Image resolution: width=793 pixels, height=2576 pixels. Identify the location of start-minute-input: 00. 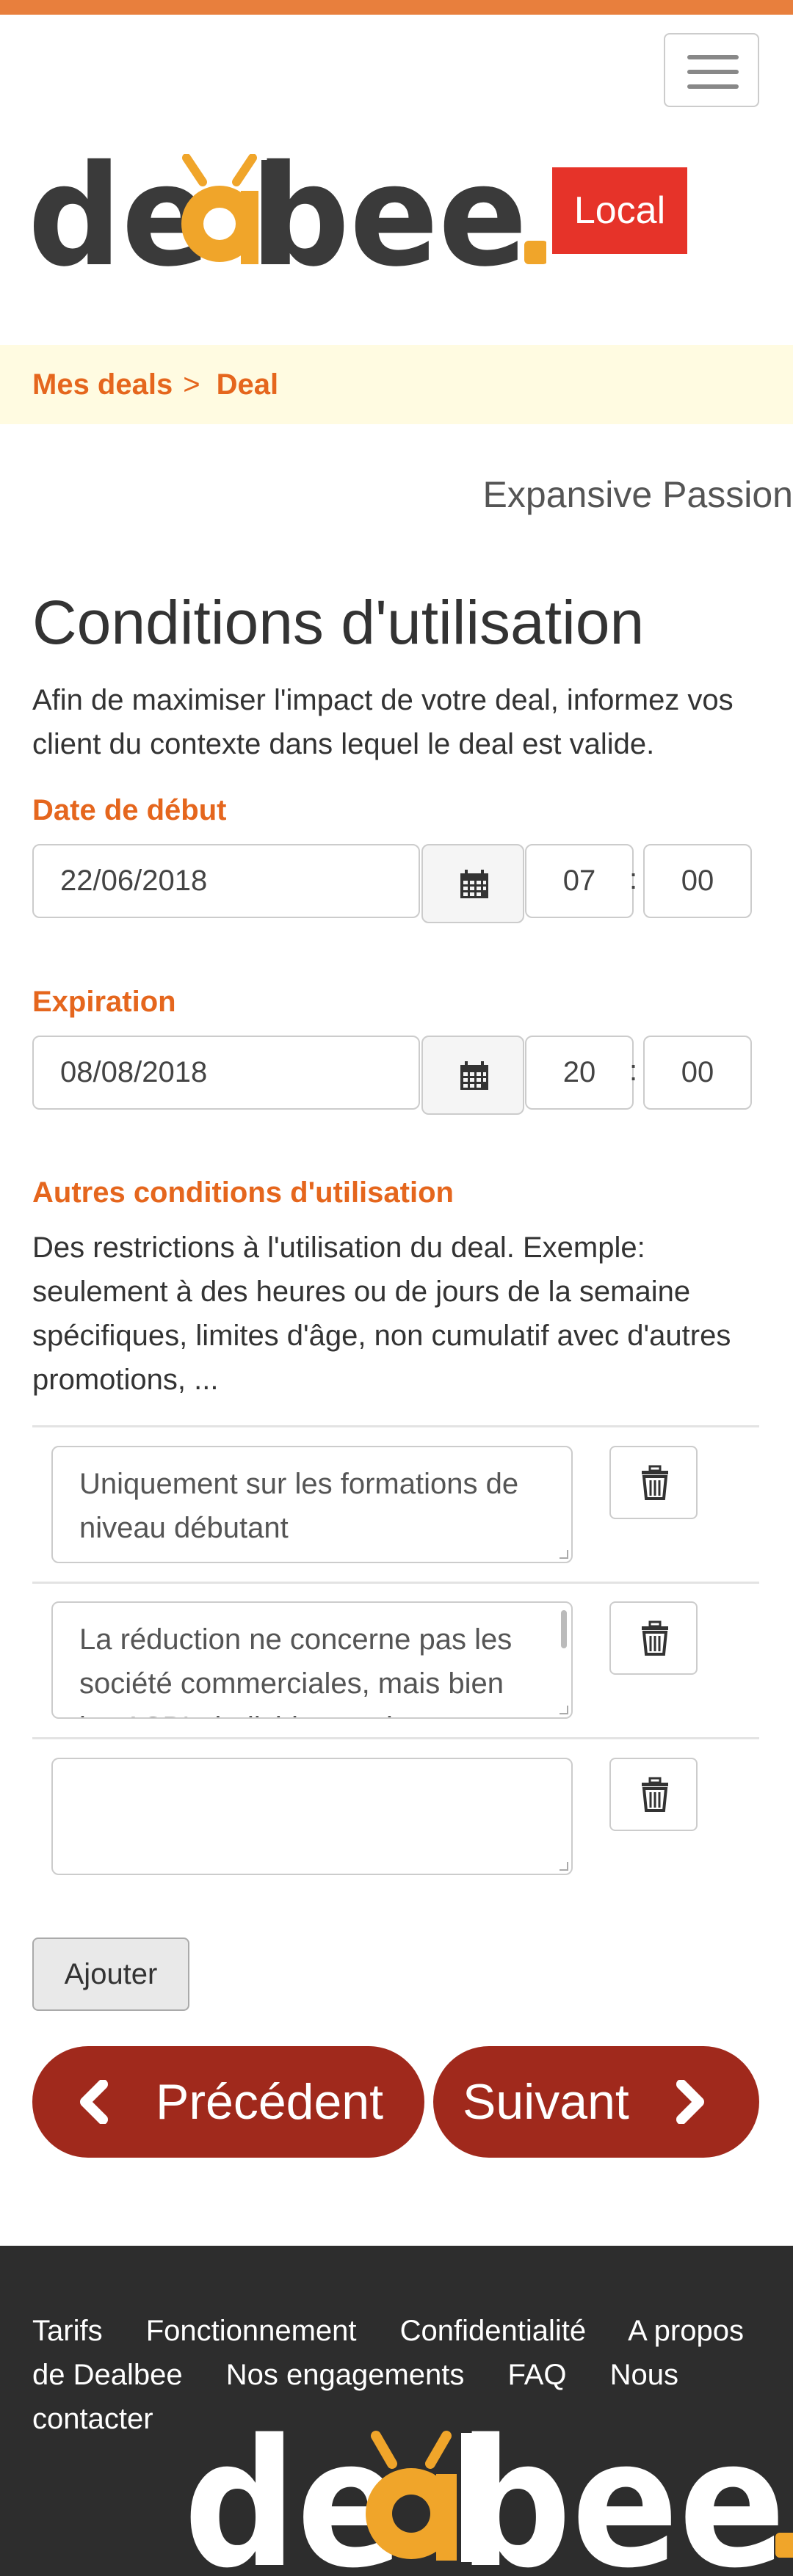
(697, 881).